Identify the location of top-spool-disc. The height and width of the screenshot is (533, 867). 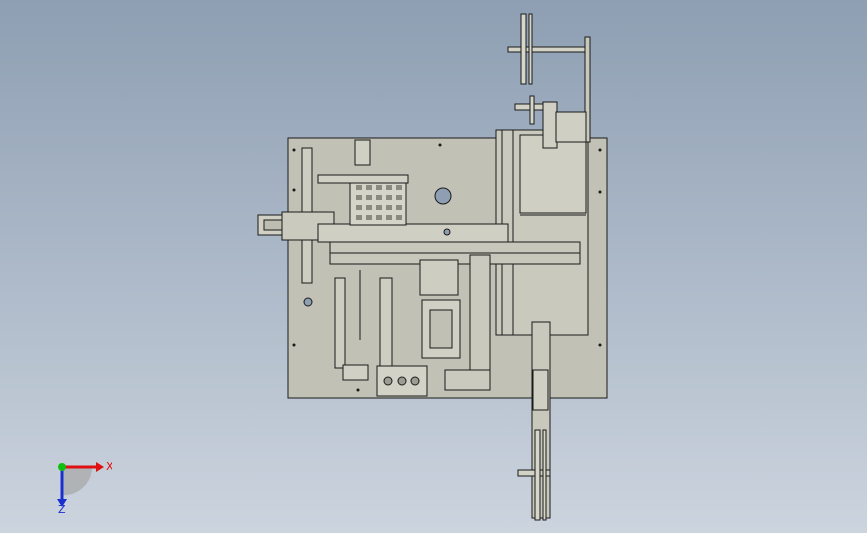
(523, 49).